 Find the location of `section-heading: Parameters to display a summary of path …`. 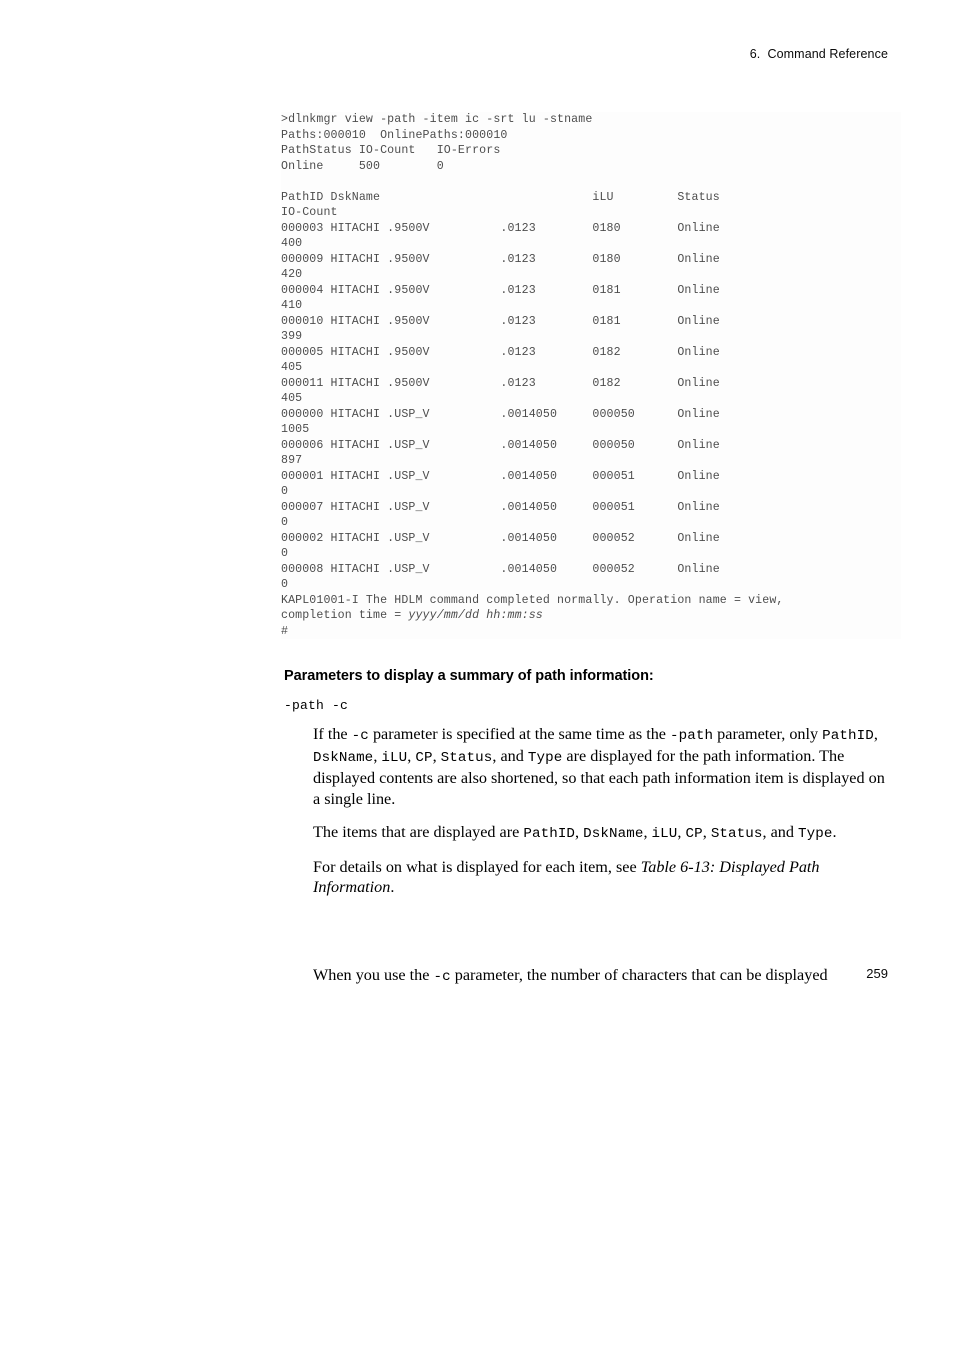

section-heading: Parameters to display a summary of path … is located at coordinates (469, 676).